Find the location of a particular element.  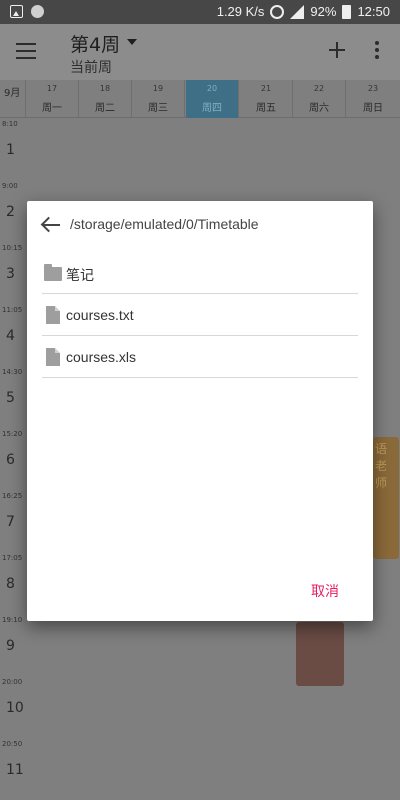

add-icon is located at coordinates (337, 50).